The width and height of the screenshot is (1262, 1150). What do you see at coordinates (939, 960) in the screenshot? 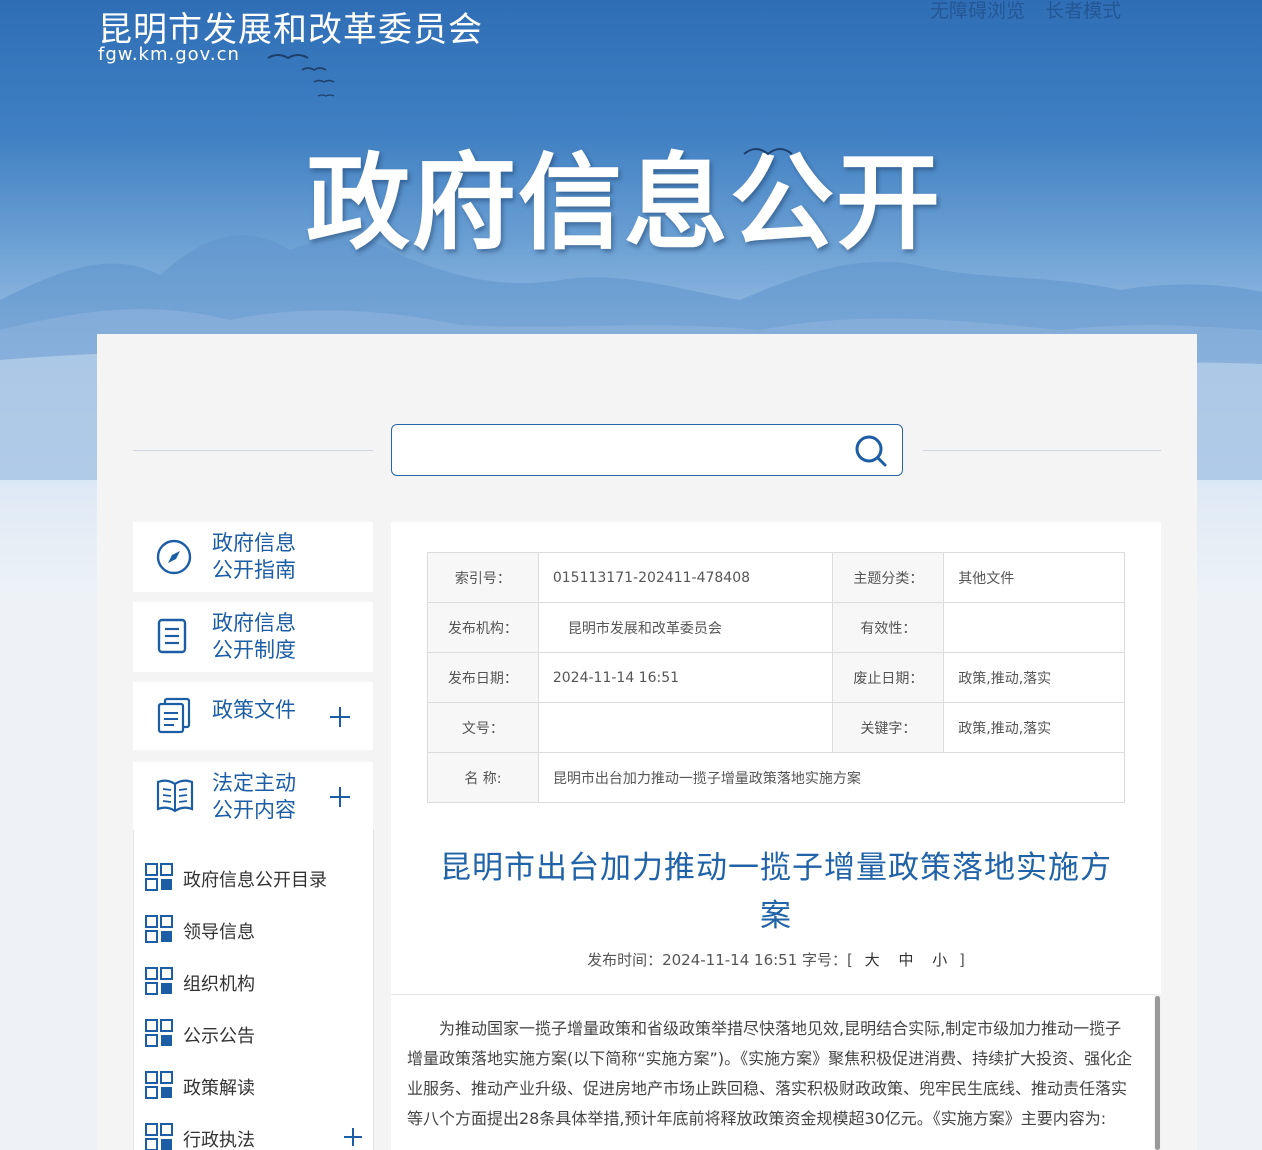
I see `font-size-small-button: 小` at bounding box center [939, 960].